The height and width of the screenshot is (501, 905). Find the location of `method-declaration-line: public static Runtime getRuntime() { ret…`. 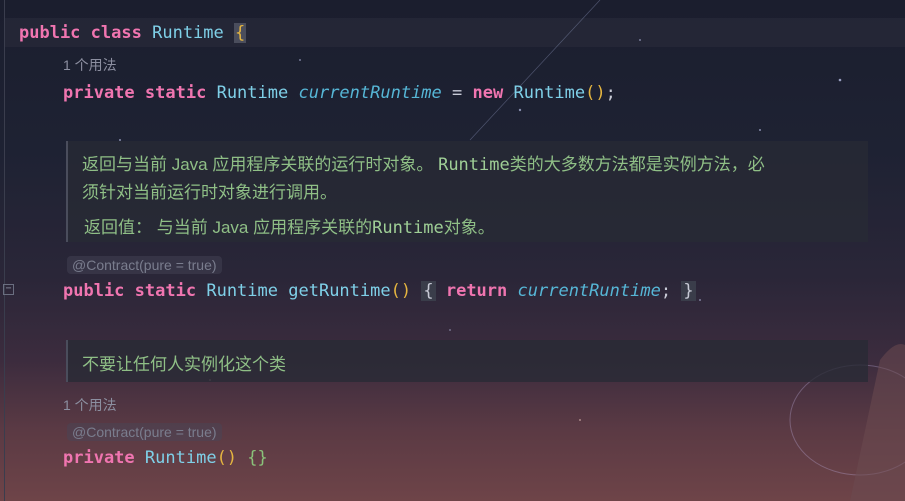

method-declaration-line: public static Runtime getRuntime() { ret… is located at coordinates (379, 291).